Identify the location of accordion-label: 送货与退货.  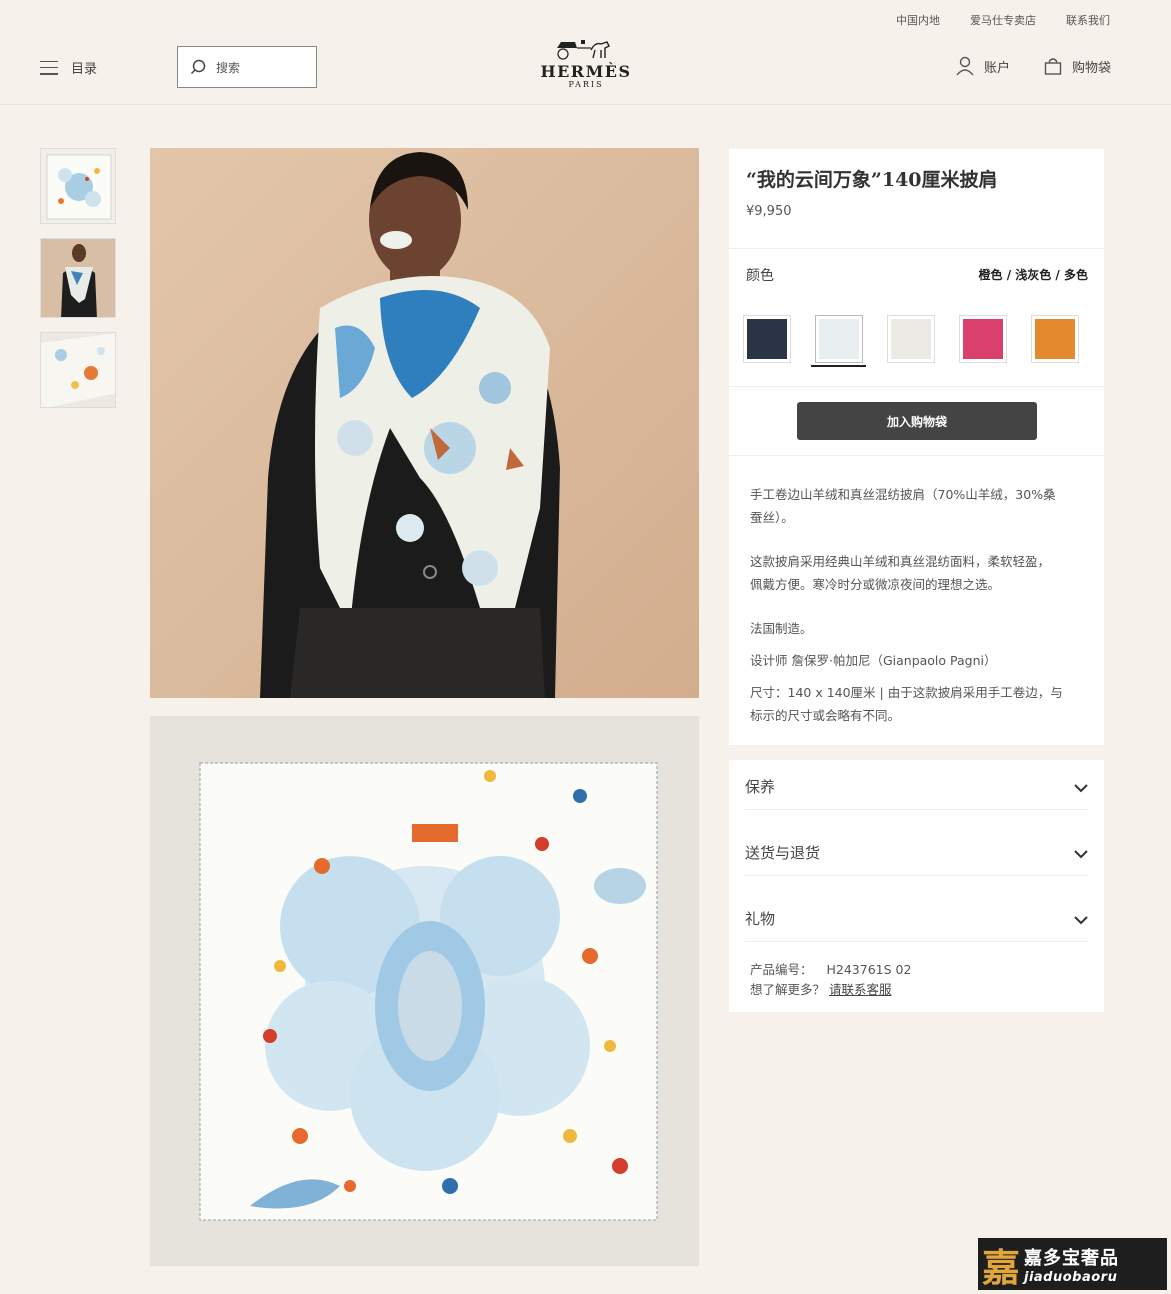
(783, 853).